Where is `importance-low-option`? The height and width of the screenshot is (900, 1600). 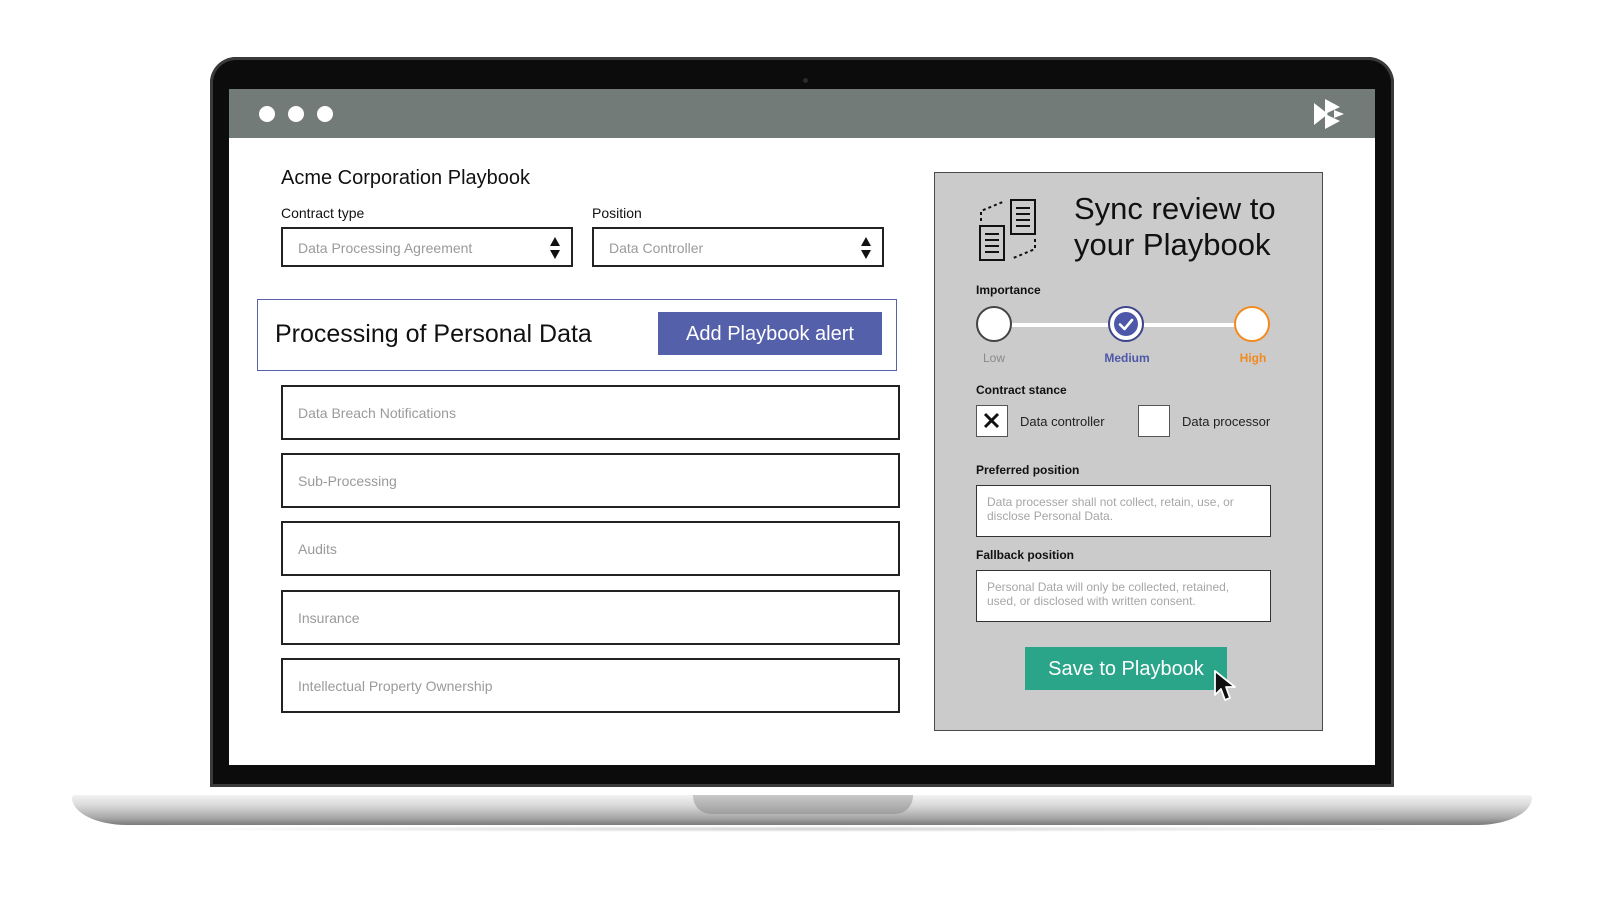
importance-low-option is located at coordinates (994, 324).